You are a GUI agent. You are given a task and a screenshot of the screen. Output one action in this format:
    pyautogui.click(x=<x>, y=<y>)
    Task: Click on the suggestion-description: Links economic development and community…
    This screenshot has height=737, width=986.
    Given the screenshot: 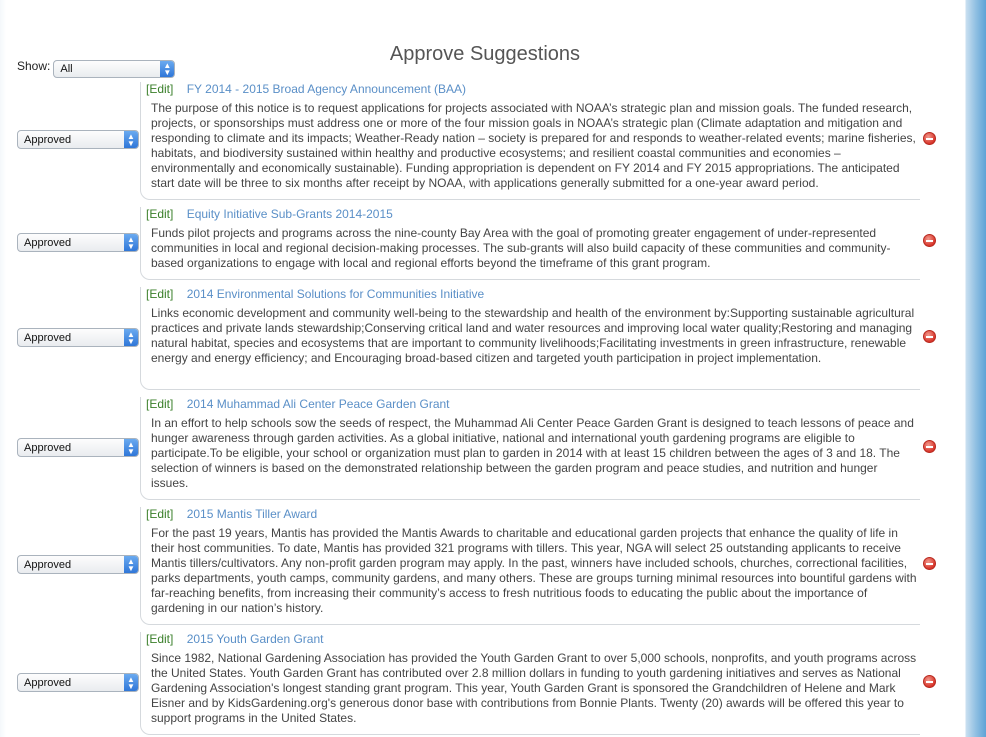 What is the action you would take?
    pyautogui.click(x=533, y=335)
    